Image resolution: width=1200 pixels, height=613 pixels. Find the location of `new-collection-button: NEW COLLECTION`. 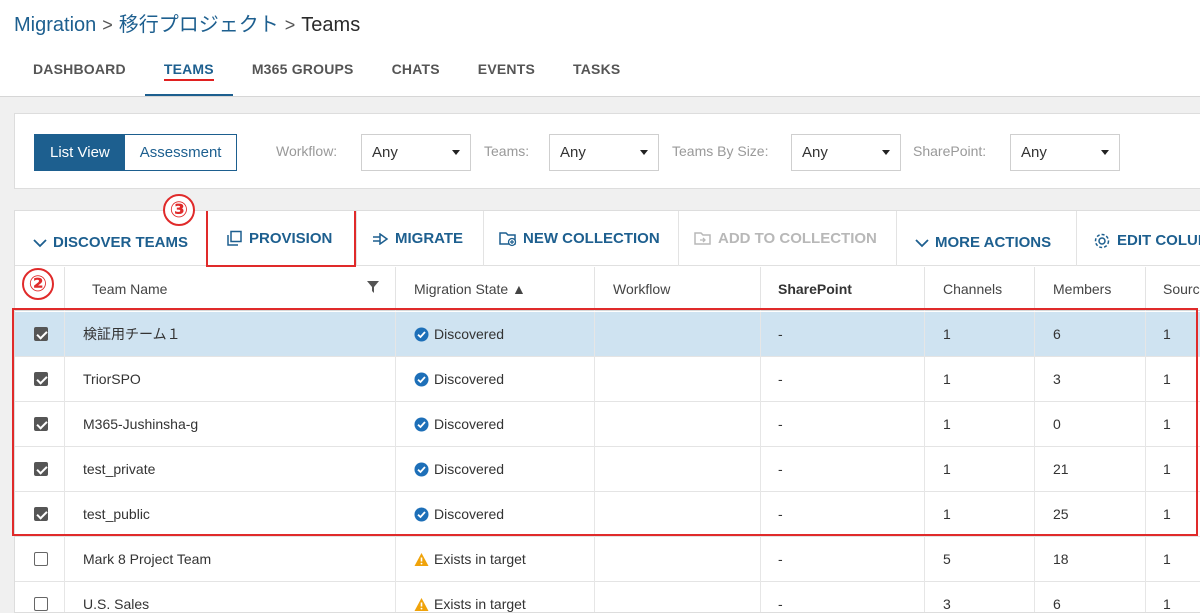

new-collection-button: NEW COLLECTION is located at coordinates (579, 238).